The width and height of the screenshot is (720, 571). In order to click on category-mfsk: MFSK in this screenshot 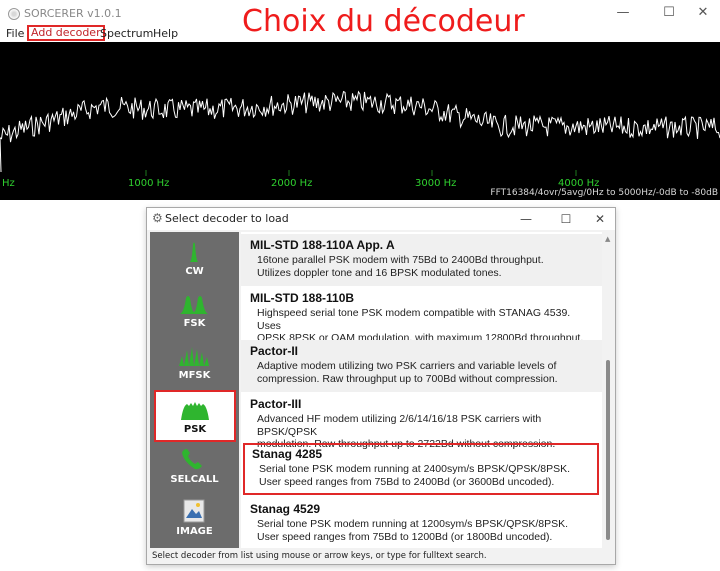, I will do `click(194, 364)`.